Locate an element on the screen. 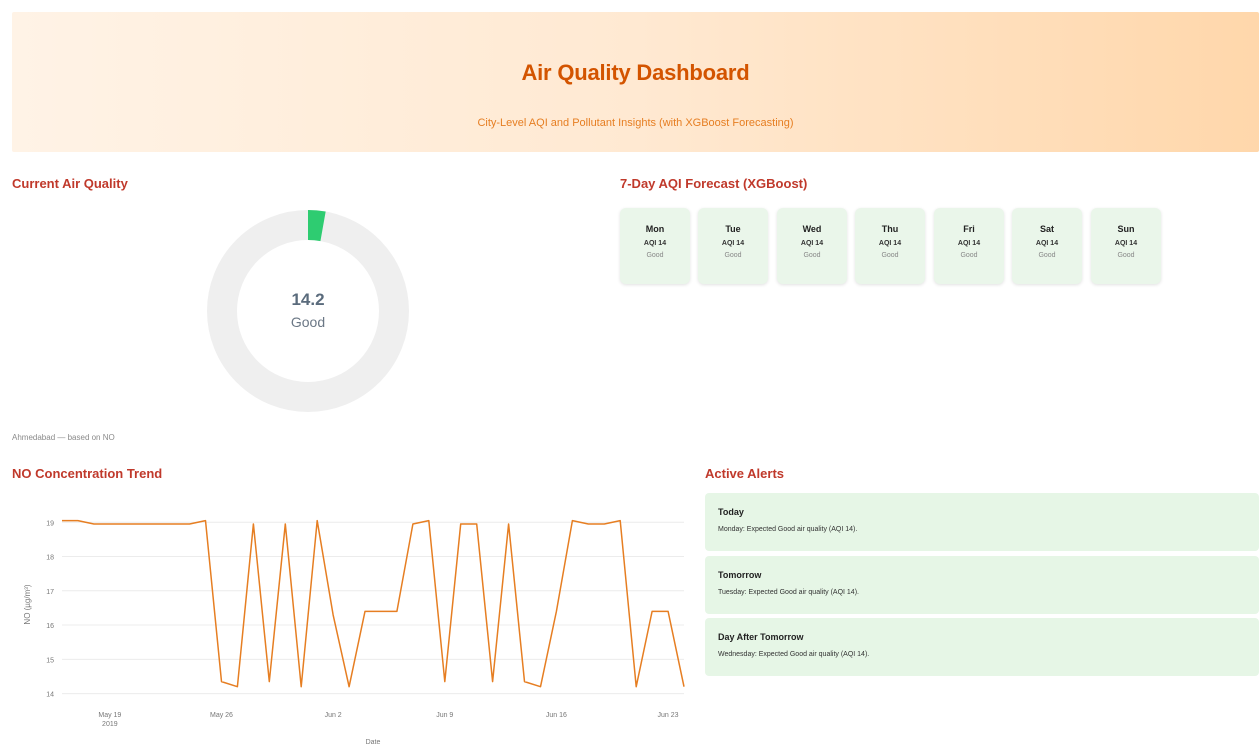  x-tick-label: May 26 is located at coordinates (221, 715).